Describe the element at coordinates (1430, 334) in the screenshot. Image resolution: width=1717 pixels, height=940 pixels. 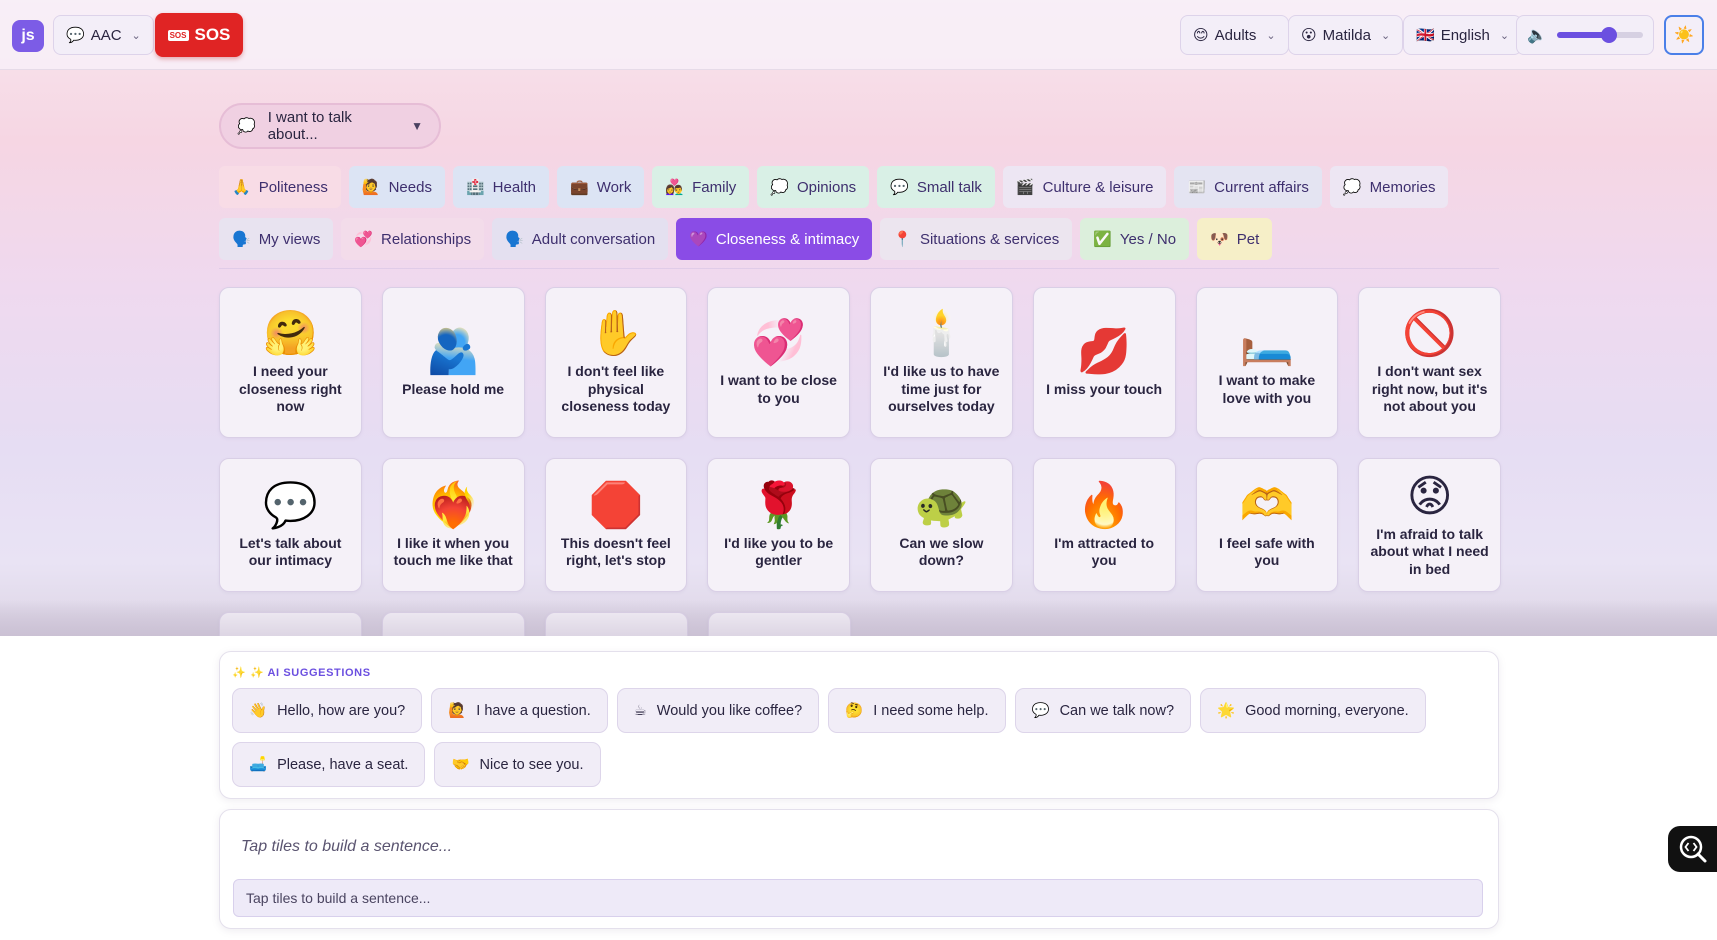
I see `tile-emoji-icon: 🚫` at that location.